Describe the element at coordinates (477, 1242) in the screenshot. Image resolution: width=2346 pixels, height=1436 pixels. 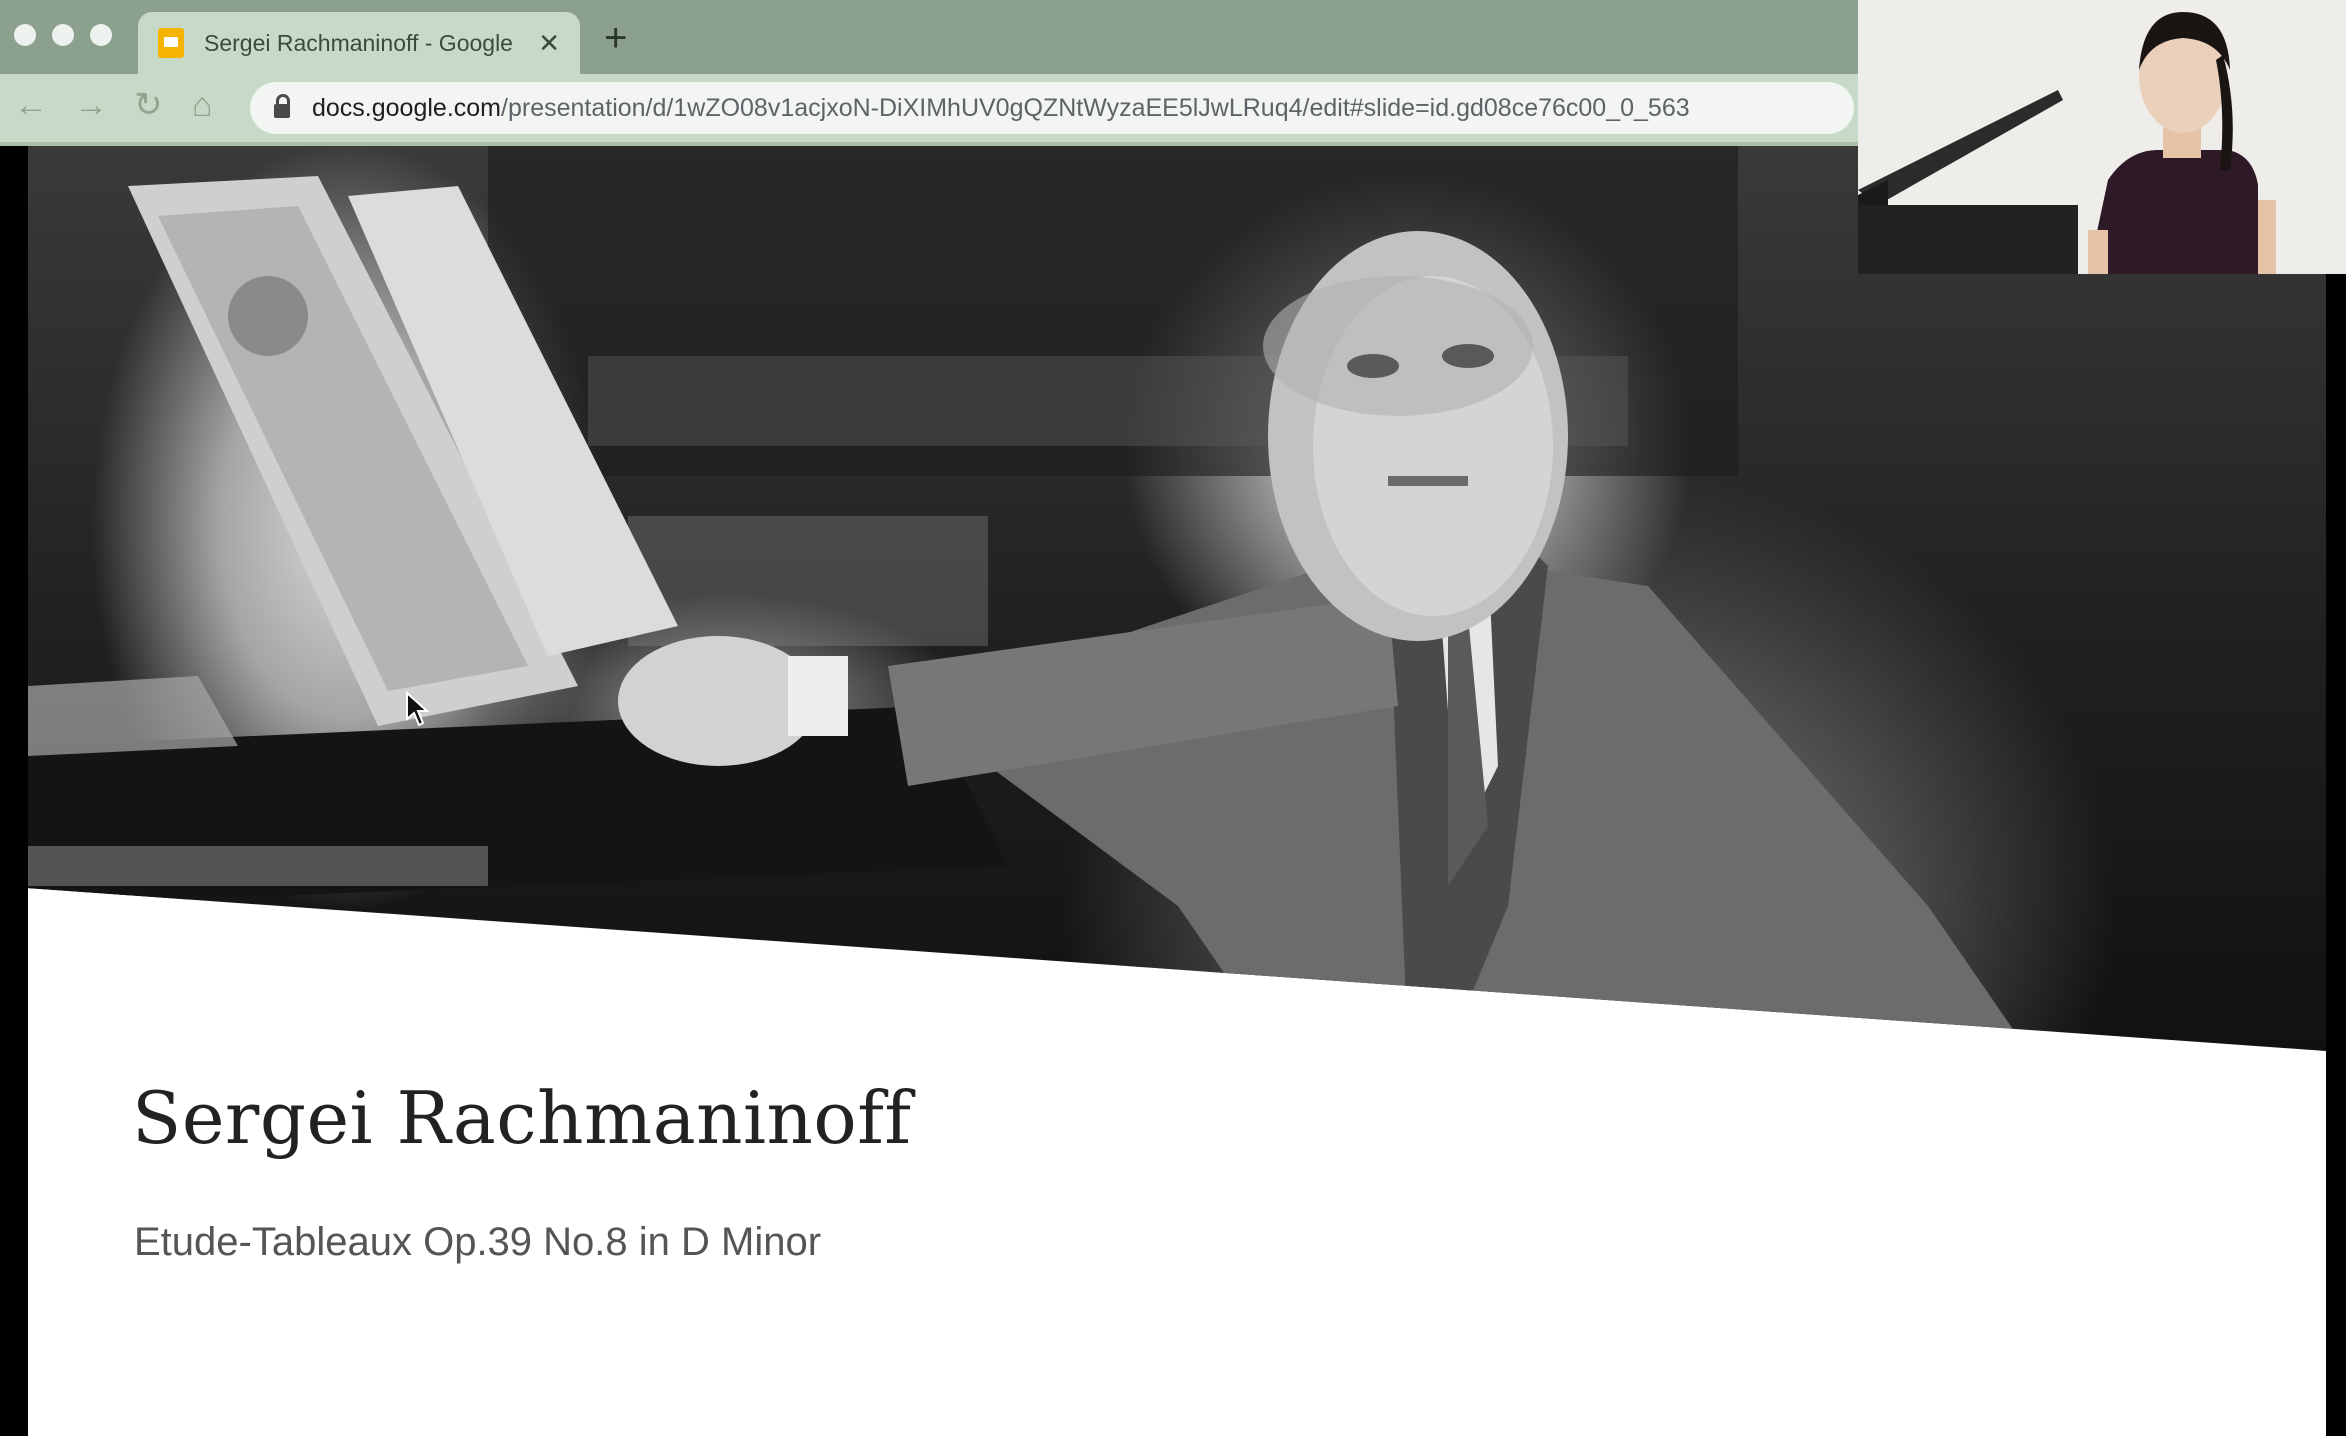
I see `slide-subtitle: Etude-Tableaux Op.39 No.8 in D Minor` at that location.